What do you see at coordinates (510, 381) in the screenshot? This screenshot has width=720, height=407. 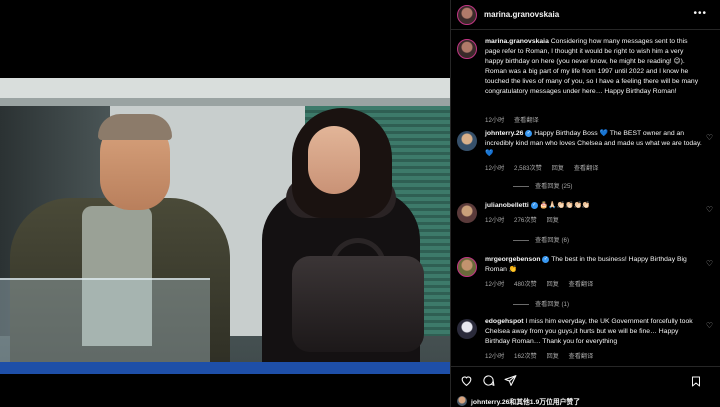 I see `paper-plane-icon` at bounding box center [510, 381].